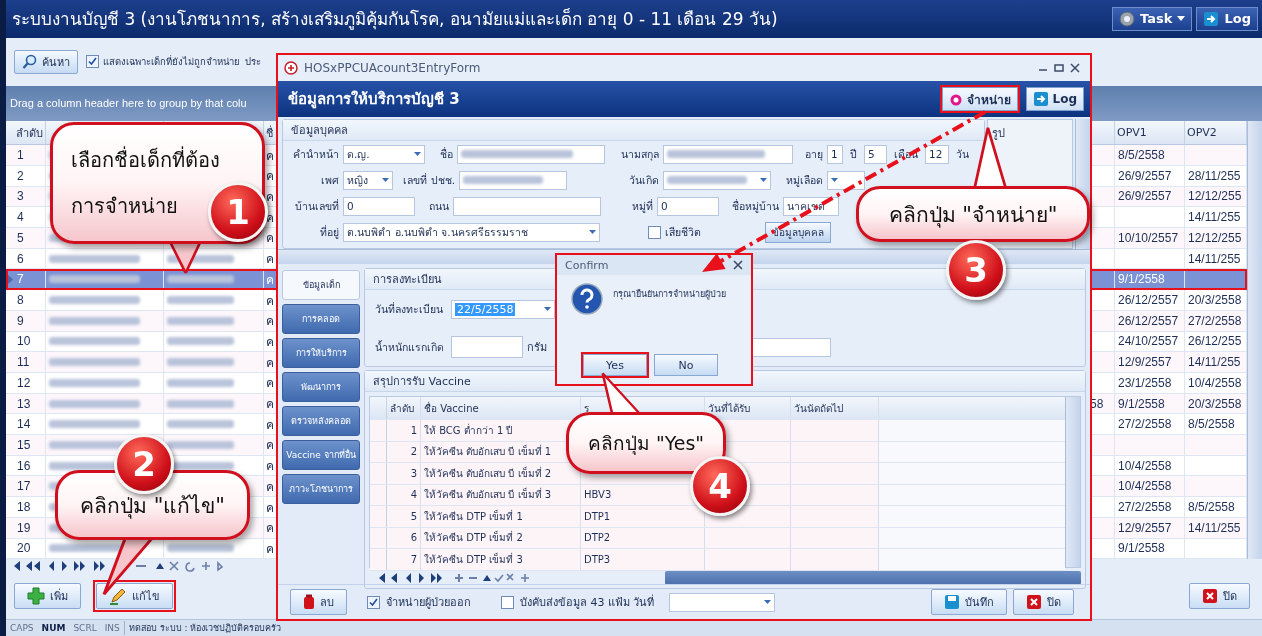 The height and width of the screenshot is (636, 1262). I want to click on side-tab: พัฒนาการ, so click(321, 387).